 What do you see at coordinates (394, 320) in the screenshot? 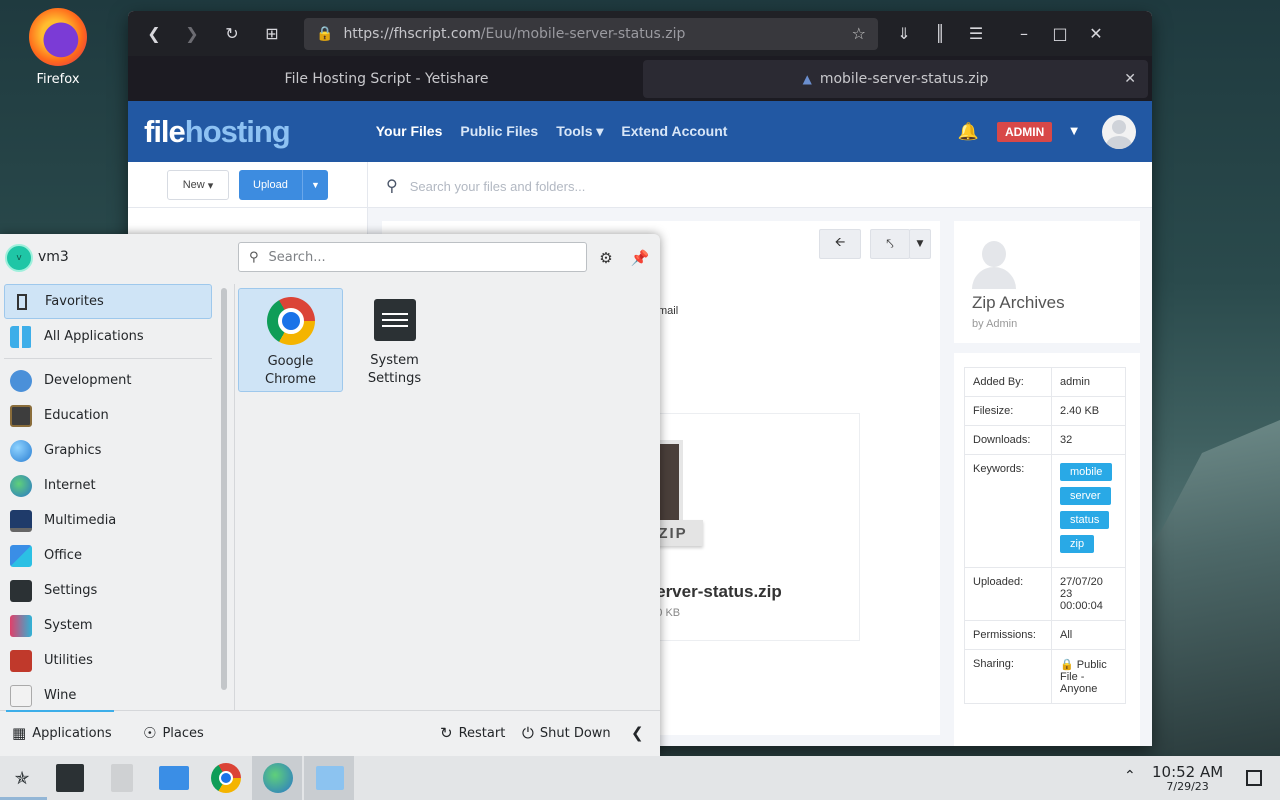
I see `system-settings-icon` at bounding box center [394, 320].